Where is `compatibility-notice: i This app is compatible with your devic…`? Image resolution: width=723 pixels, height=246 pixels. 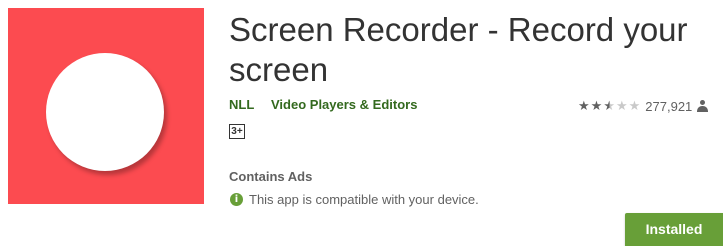 compatibility-notice: i This app is compatible with your devic… is located at coordinates (354, 199).